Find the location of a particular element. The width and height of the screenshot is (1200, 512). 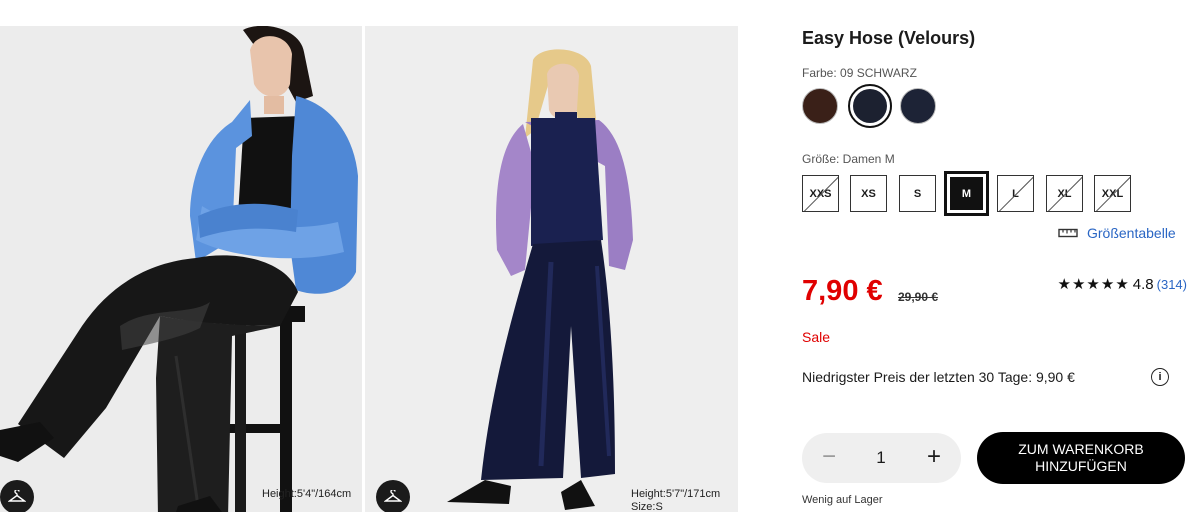

size-option-label: XXL is located at coordinates (1112, 193).